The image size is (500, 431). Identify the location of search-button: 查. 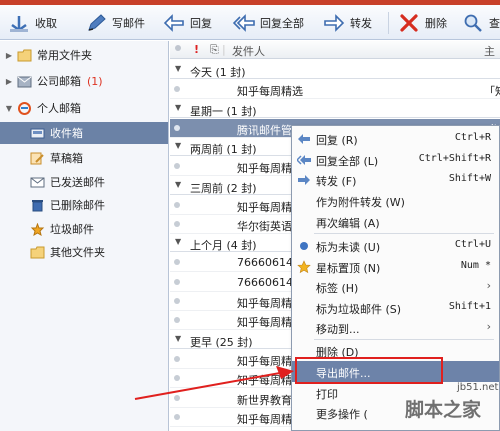
(481, 23).